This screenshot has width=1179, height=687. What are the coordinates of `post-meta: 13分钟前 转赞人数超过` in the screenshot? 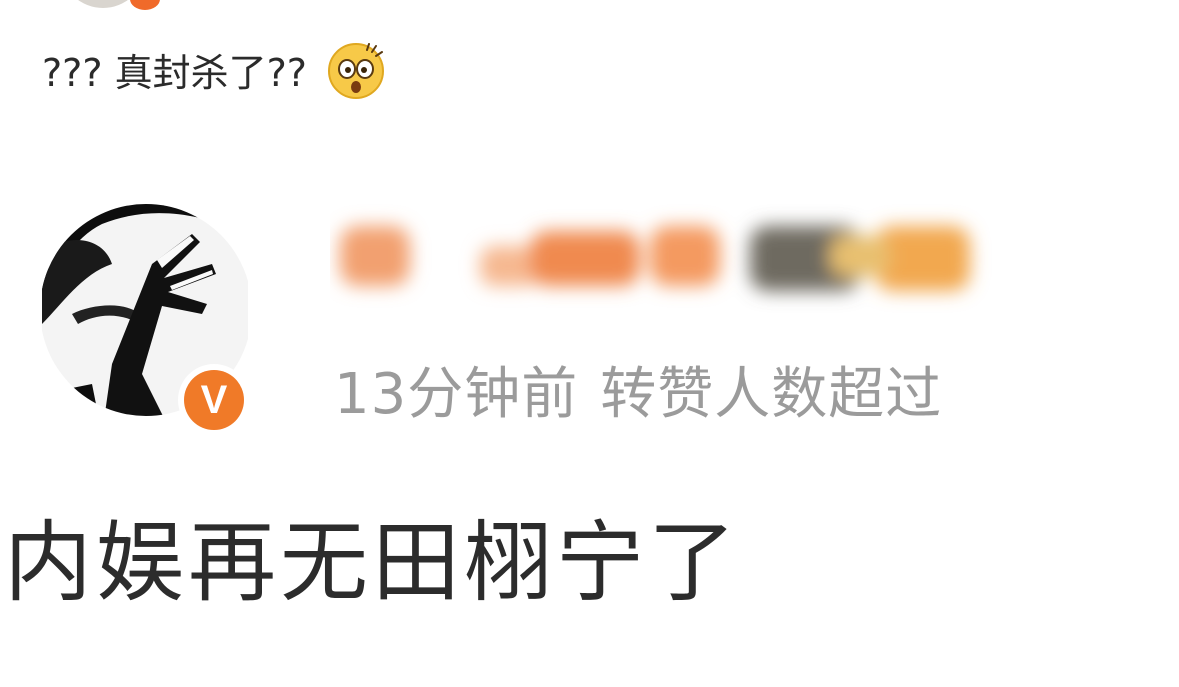 It's located at (638, 395).